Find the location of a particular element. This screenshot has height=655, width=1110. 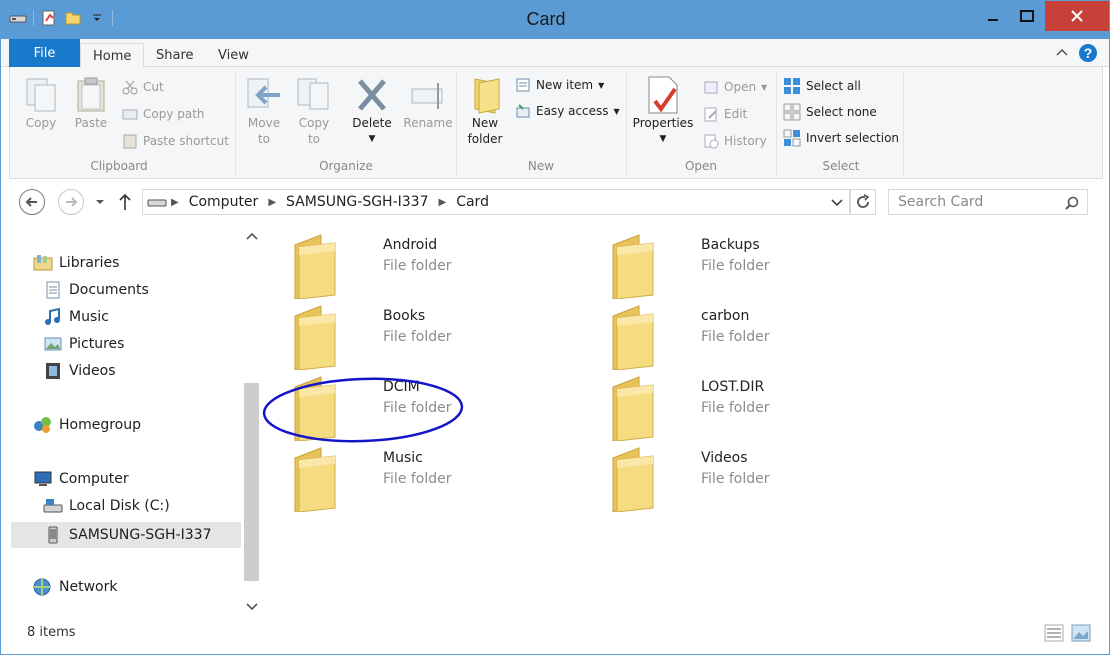

cut-button: Cut is located at coordinates (143, 87).